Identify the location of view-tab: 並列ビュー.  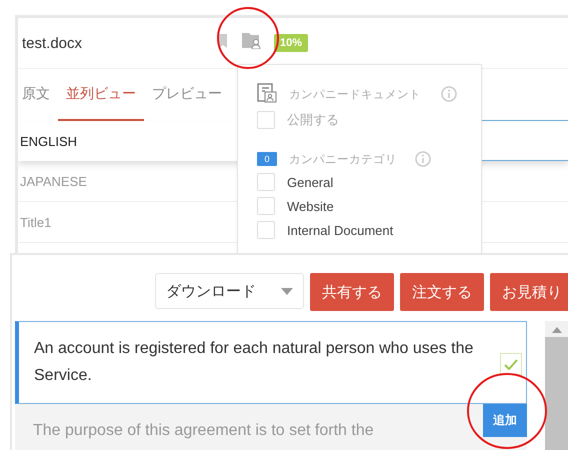
(101, 95).